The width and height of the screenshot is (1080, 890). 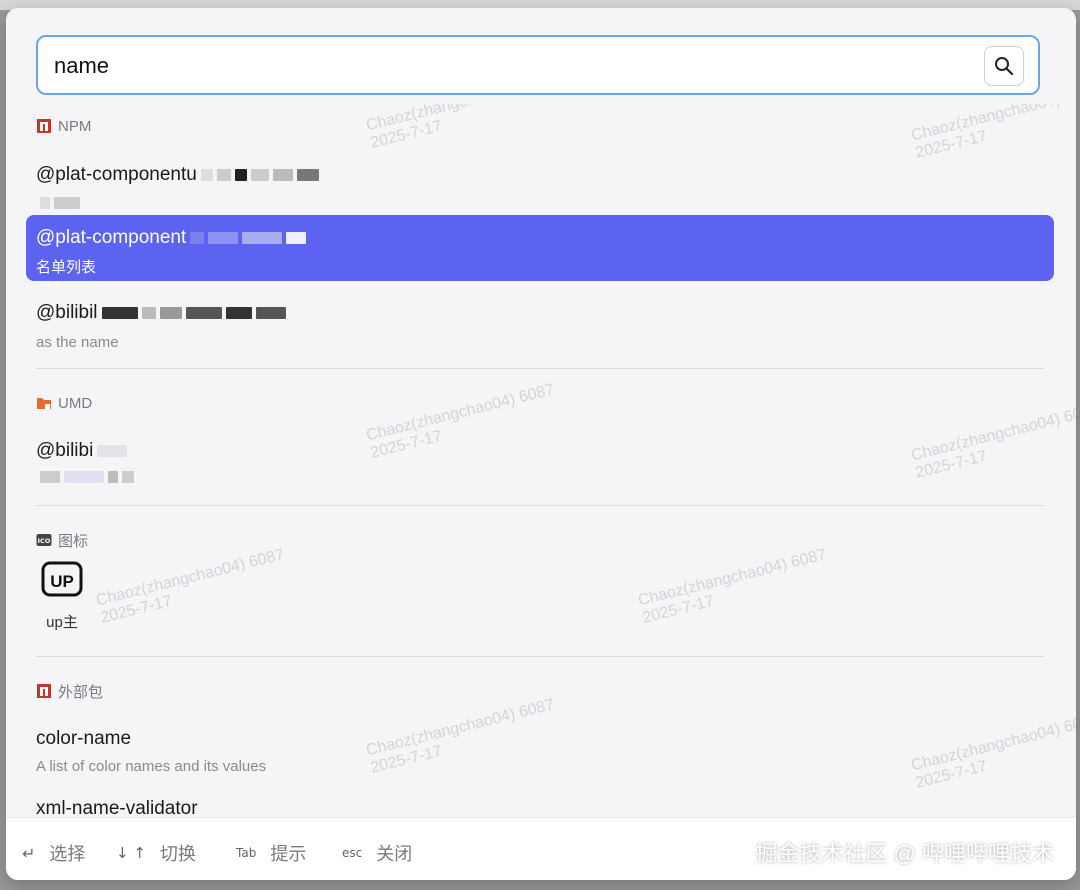 What do you see at coordinates (44, 403) in the screenshot?
I see `folder-icon` at bounding box center [44, 403].